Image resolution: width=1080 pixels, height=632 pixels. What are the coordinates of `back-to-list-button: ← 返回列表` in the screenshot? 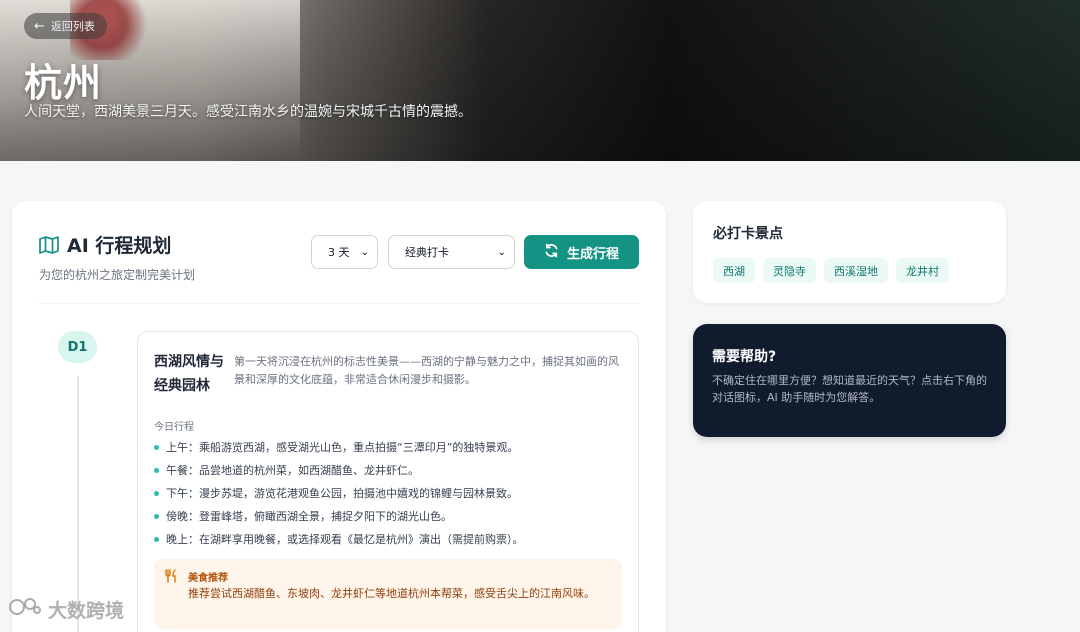 It's located at (65, 26).